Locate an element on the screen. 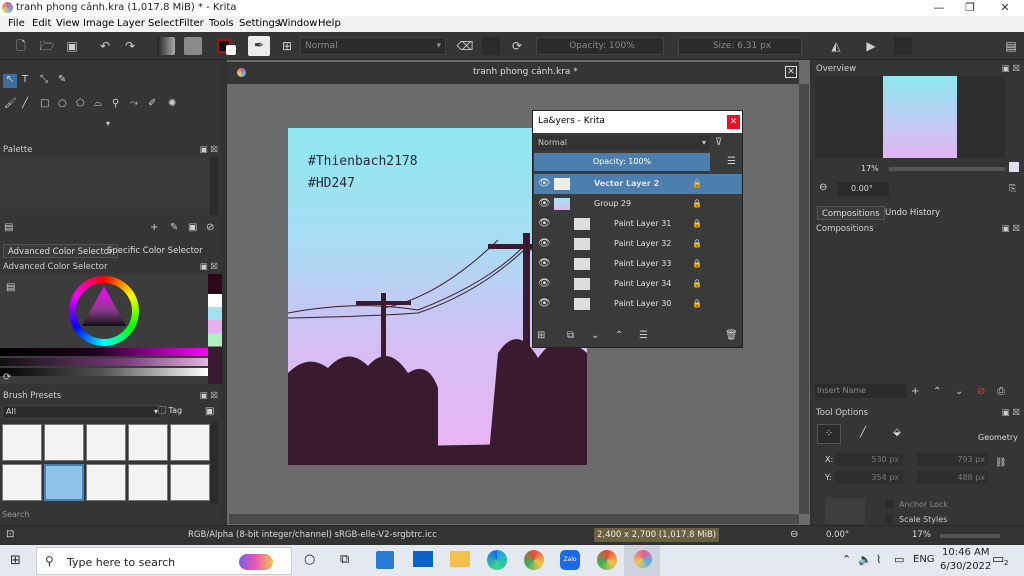  composition-name-input: Insert Name is located at coordinates (861, 391).